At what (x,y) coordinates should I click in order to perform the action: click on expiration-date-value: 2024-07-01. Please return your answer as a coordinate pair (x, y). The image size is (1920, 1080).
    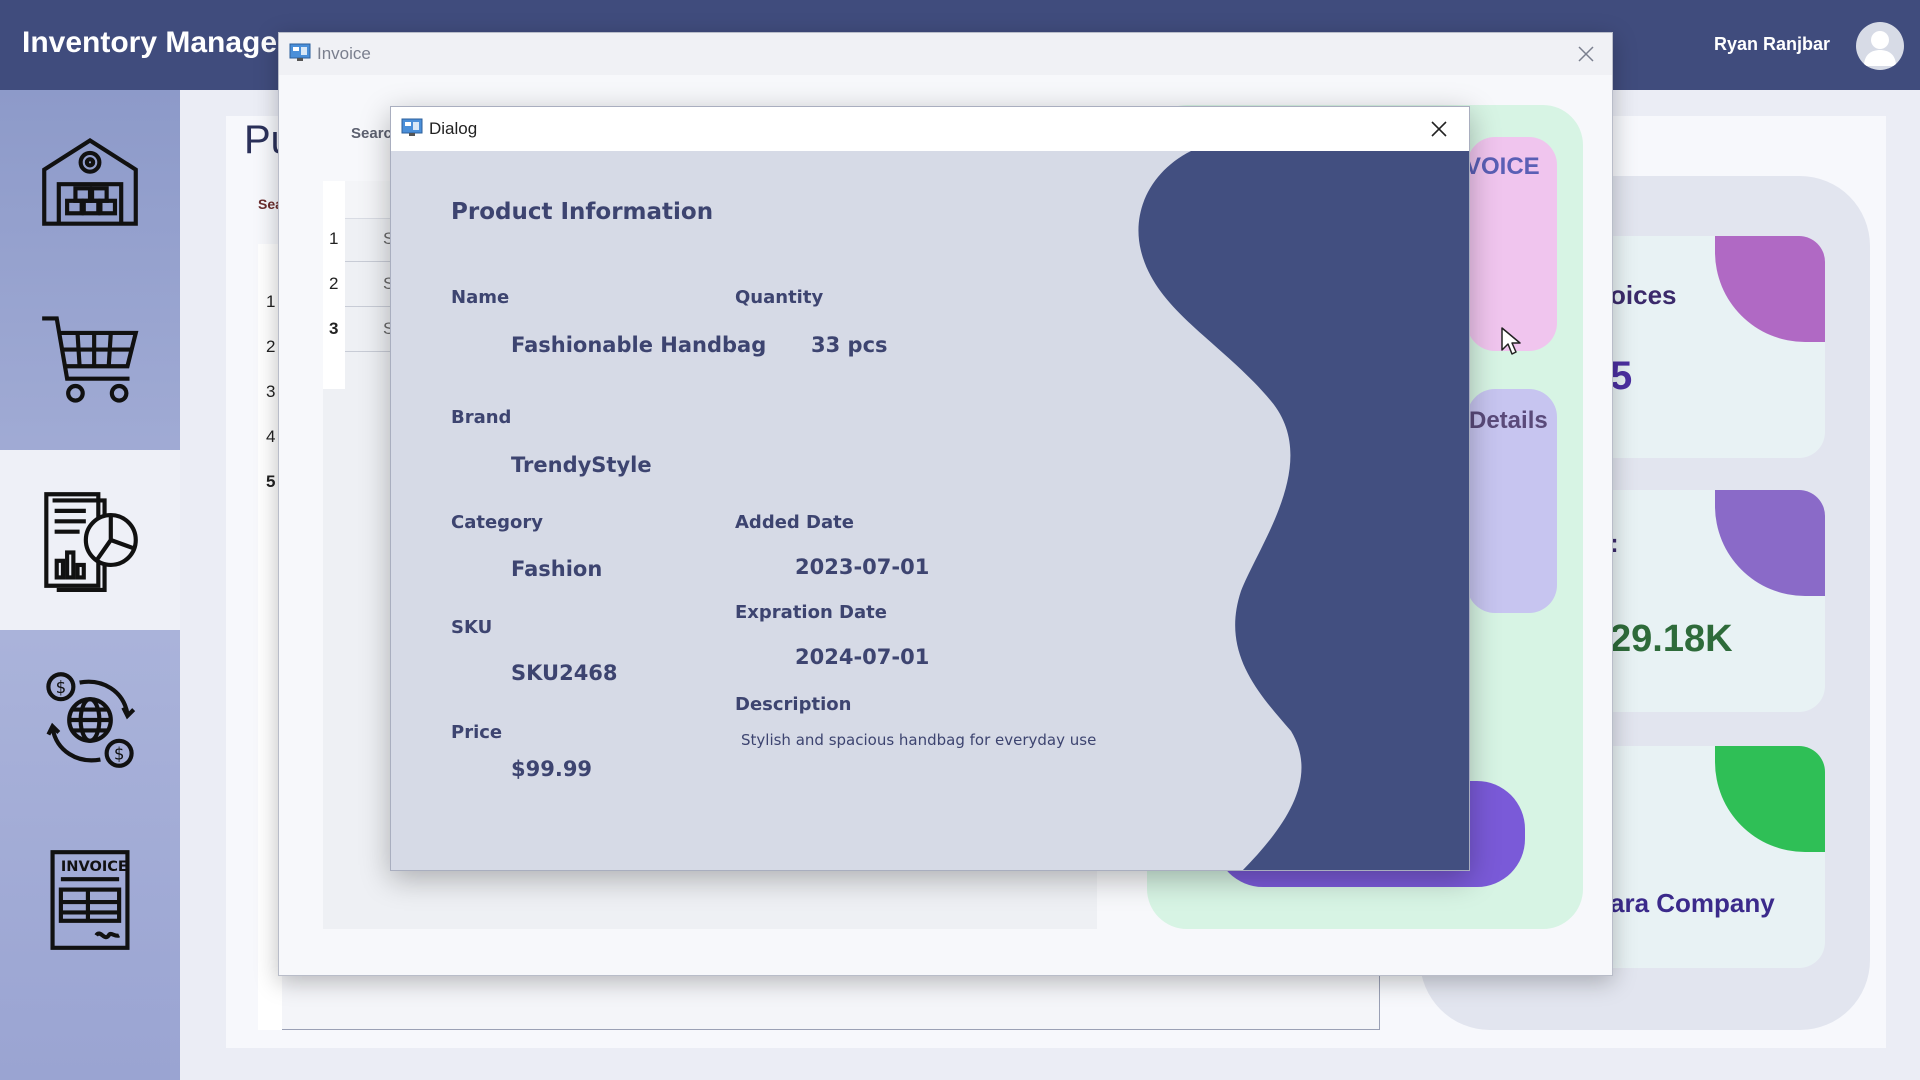
    Looking at the image, I should click on (862, 657).